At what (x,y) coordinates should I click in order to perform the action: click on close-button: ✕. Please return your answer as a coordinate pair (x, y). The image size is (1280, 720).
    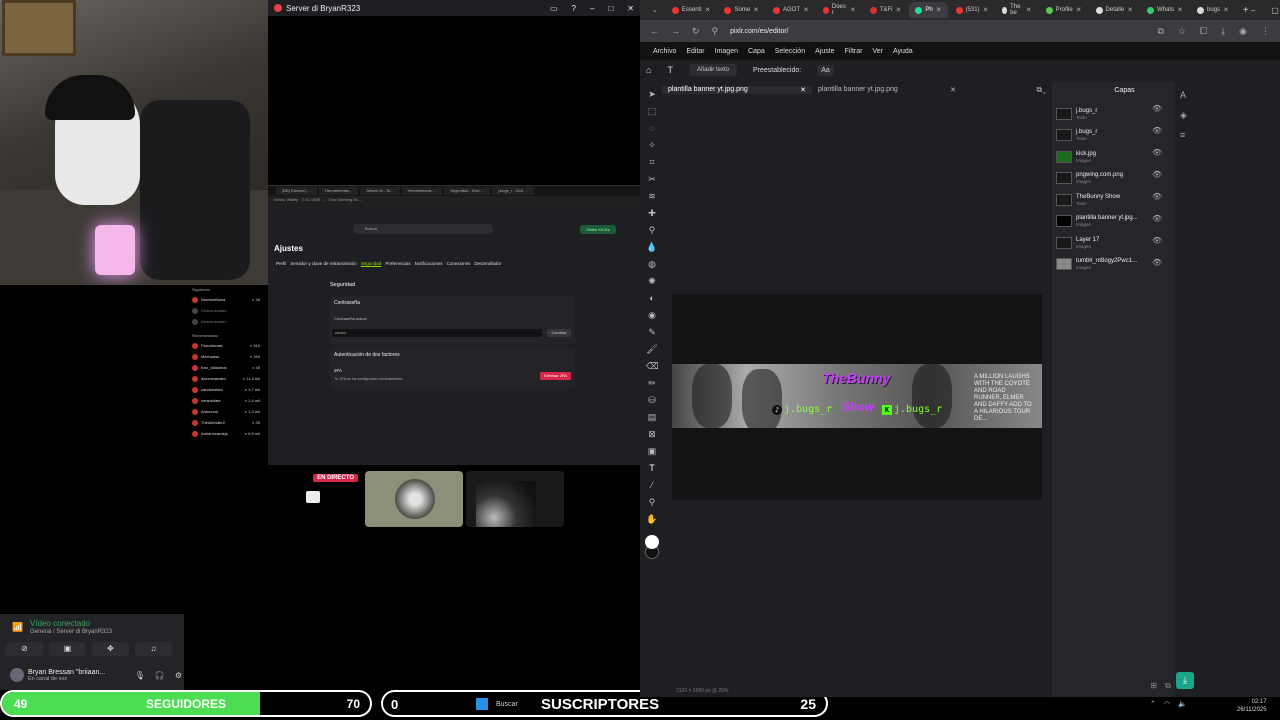
    Looking at the image, I should click on (630, 8).